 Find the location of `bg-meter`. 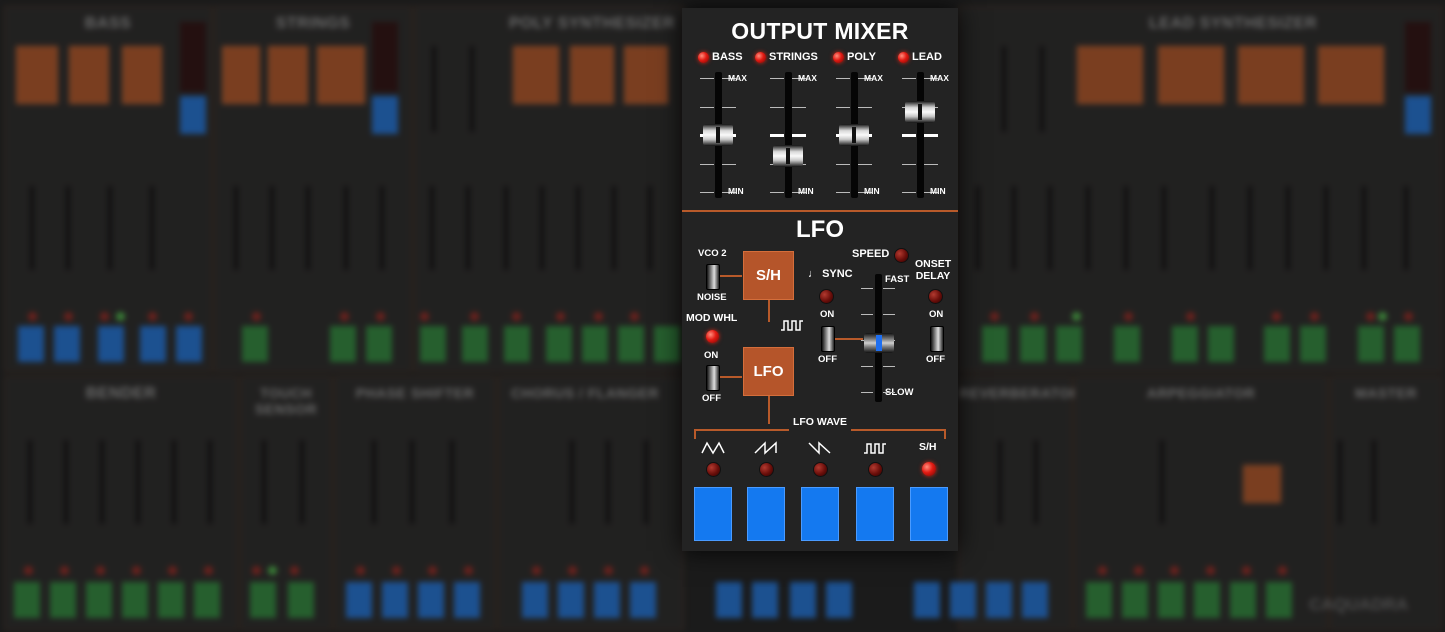

bg-meter is located at coordinates (193, 57).